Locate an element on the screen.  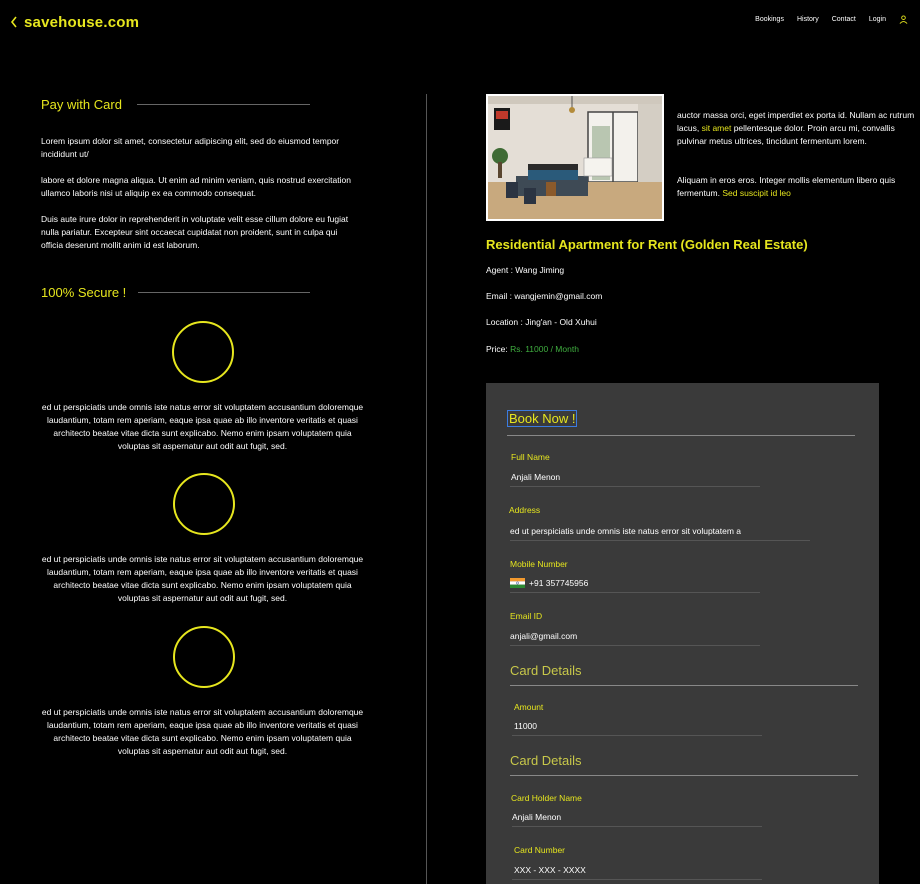
brand-logo: savehouse.com is located at coordinates (81, 22).